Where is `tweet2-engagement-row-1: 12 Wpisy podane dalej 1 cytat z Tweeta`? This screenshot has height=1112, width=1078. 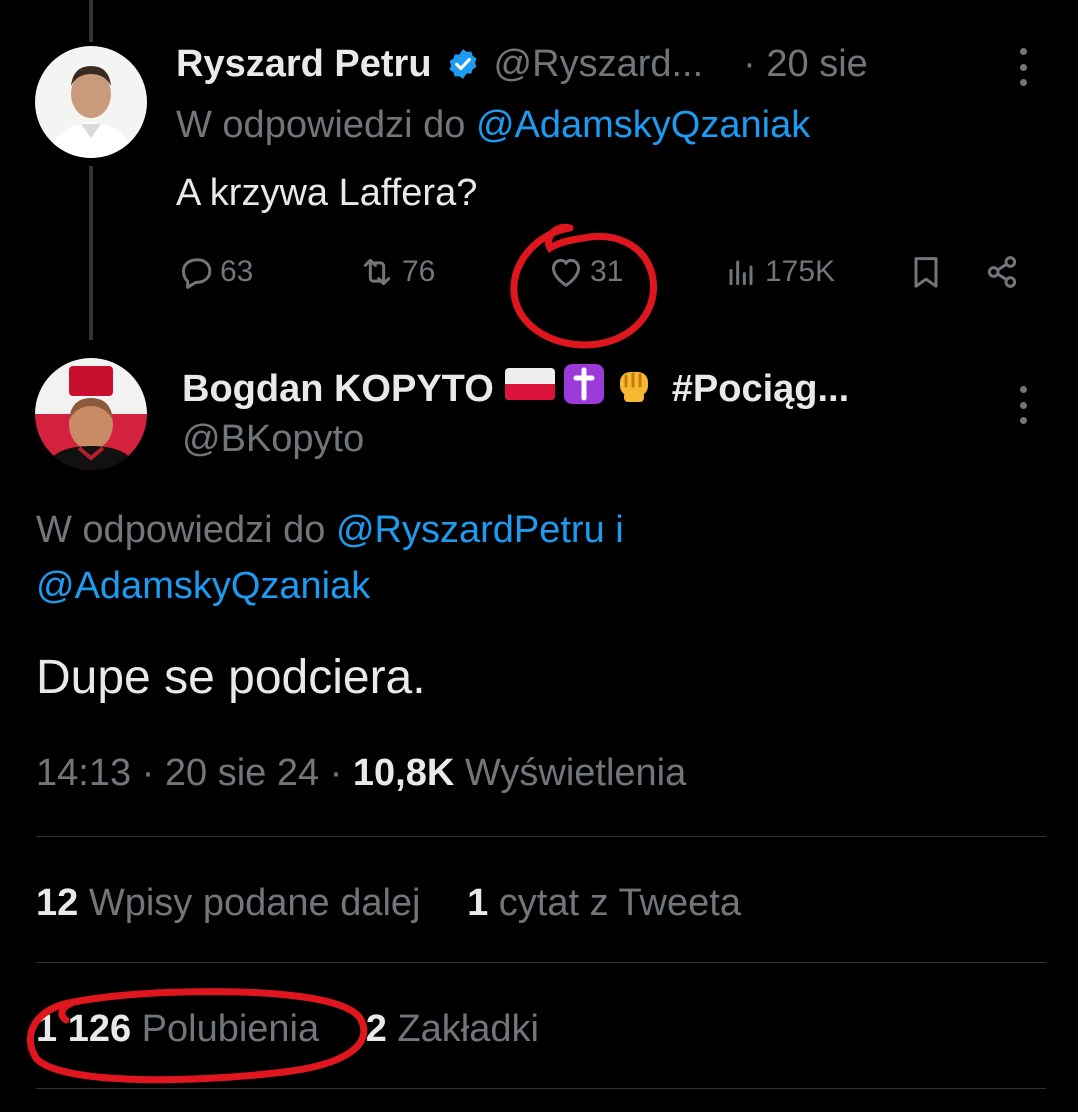 tweet2-engagement-row-1: 12 Wpisy podane dalej 1 cytat z Tweeta is located at coordinates (406, 903).